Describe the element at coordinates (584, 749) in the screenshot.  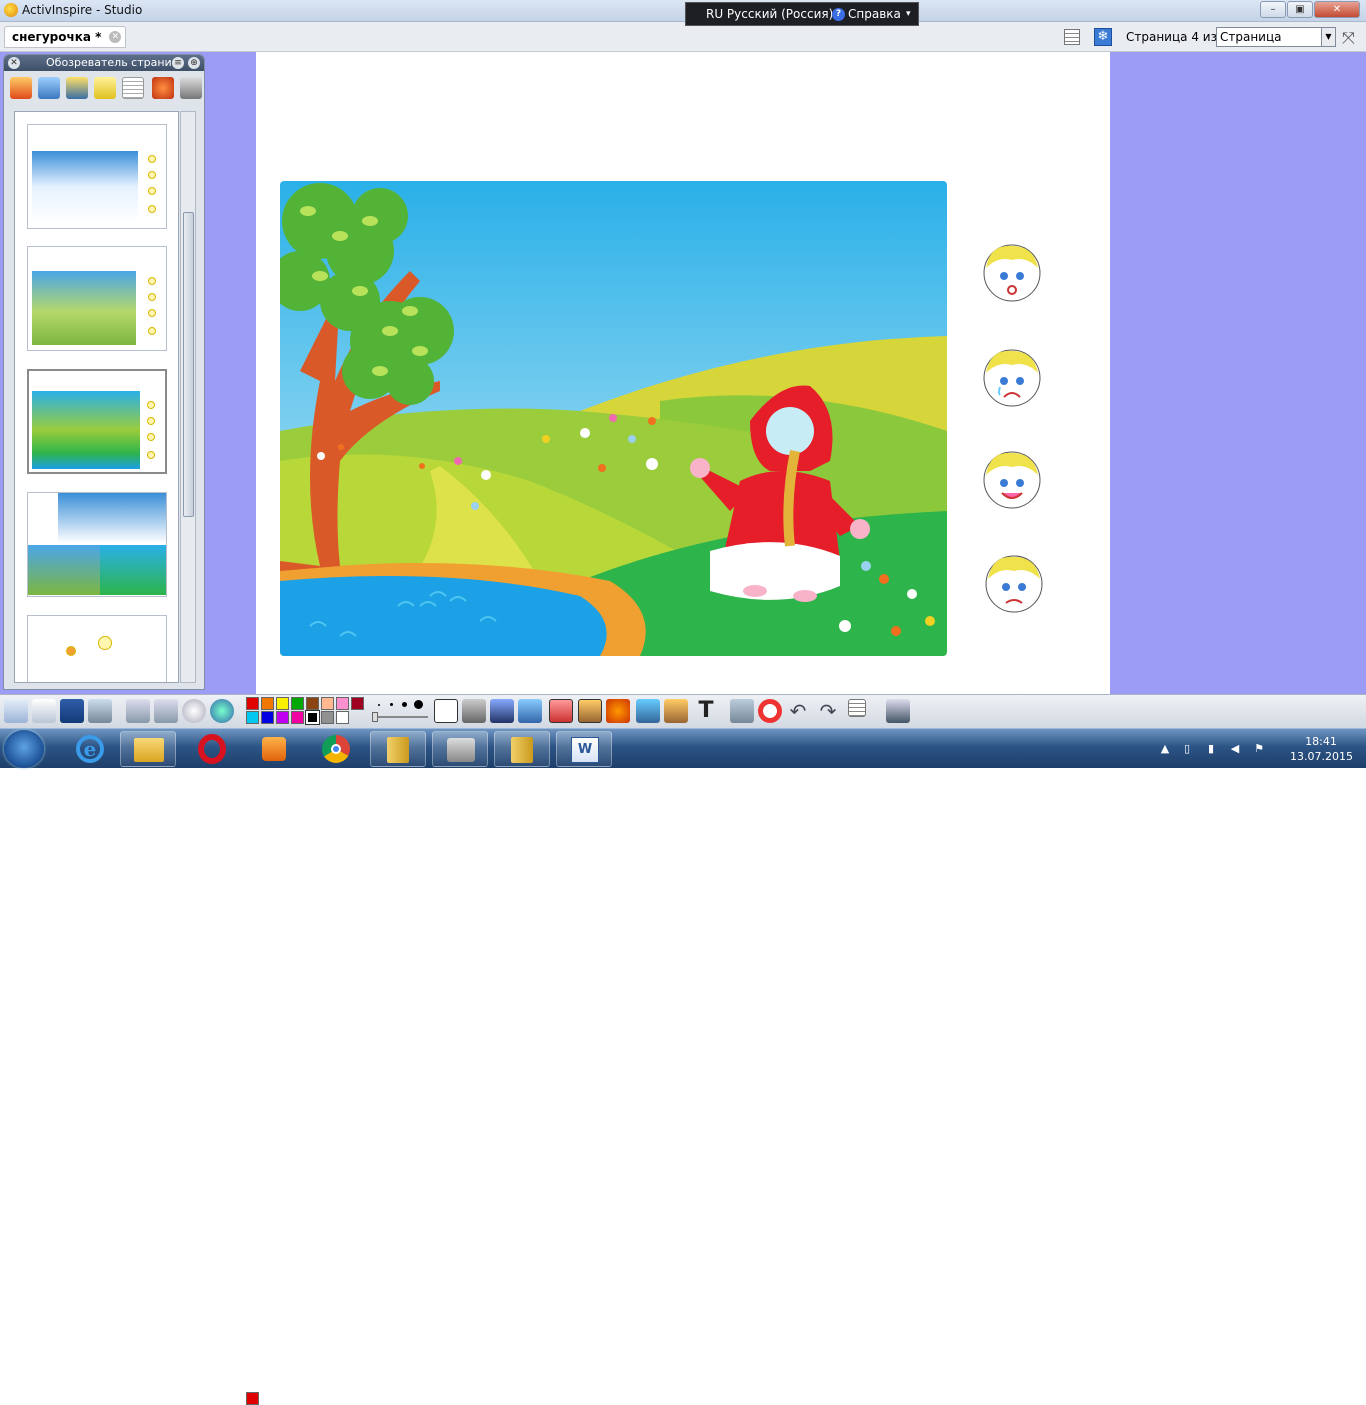
I see `word-icon: W` at that location.